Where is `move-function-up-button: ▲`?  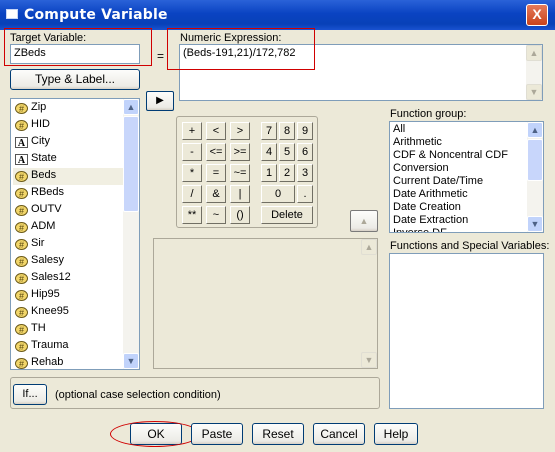 move-function-up-button: ▲ is located at coordinates (364, 221).